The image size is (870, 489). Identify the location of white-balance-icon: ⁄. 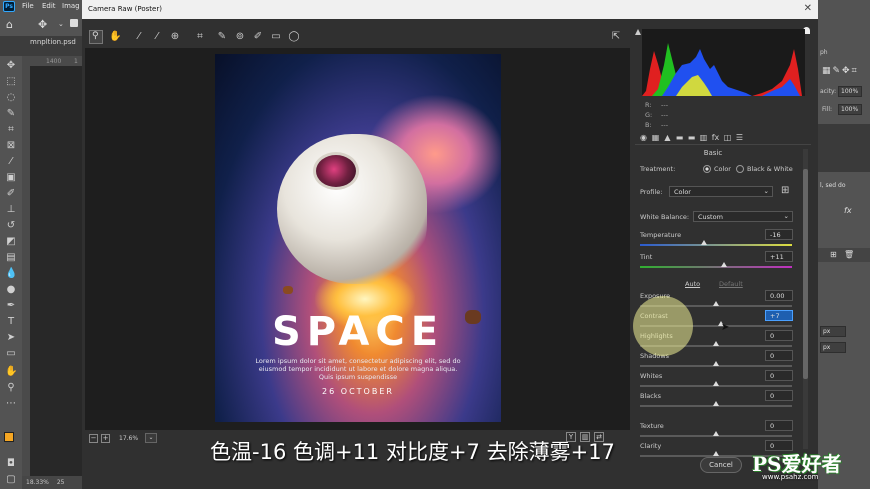
(139, 37).